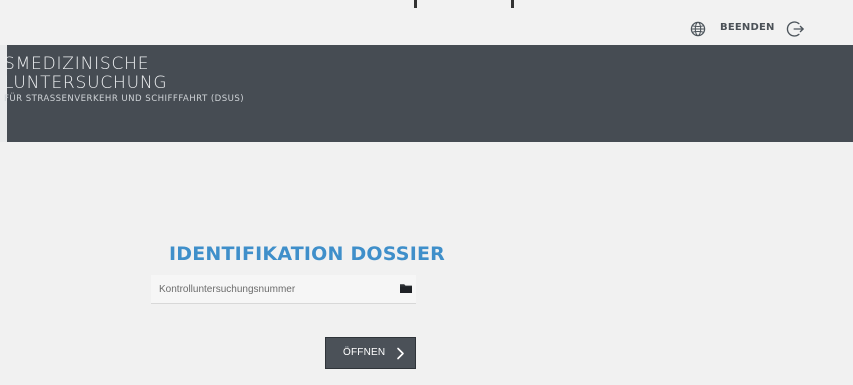 This screenshot has height=385, width=853. Describe the element at coordinates (426, 22) in the screenshot. I see `top-bar: BEENDEN` at that location.